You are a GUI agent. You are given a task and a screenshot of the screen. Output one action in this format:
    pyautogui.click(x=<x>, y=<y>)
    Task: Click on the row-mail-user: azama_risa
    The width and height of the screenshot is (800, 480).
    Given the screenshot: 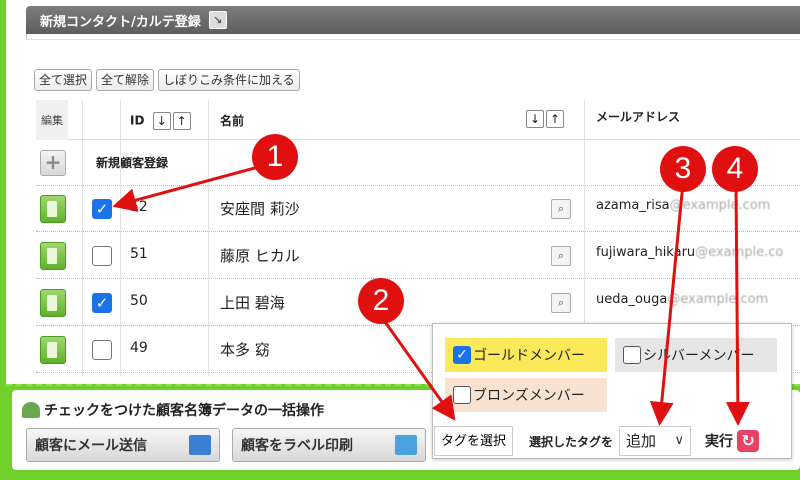 What is the action you would take?
    pyautogui.click(x=633, y=205)
    